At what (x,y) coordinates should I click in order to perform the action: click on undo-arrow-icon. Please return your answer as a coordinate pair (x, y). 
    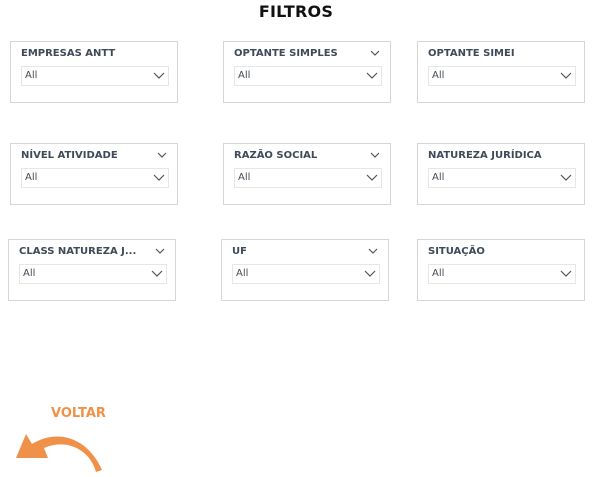
    Looking at the image, I should click on (58, 451).